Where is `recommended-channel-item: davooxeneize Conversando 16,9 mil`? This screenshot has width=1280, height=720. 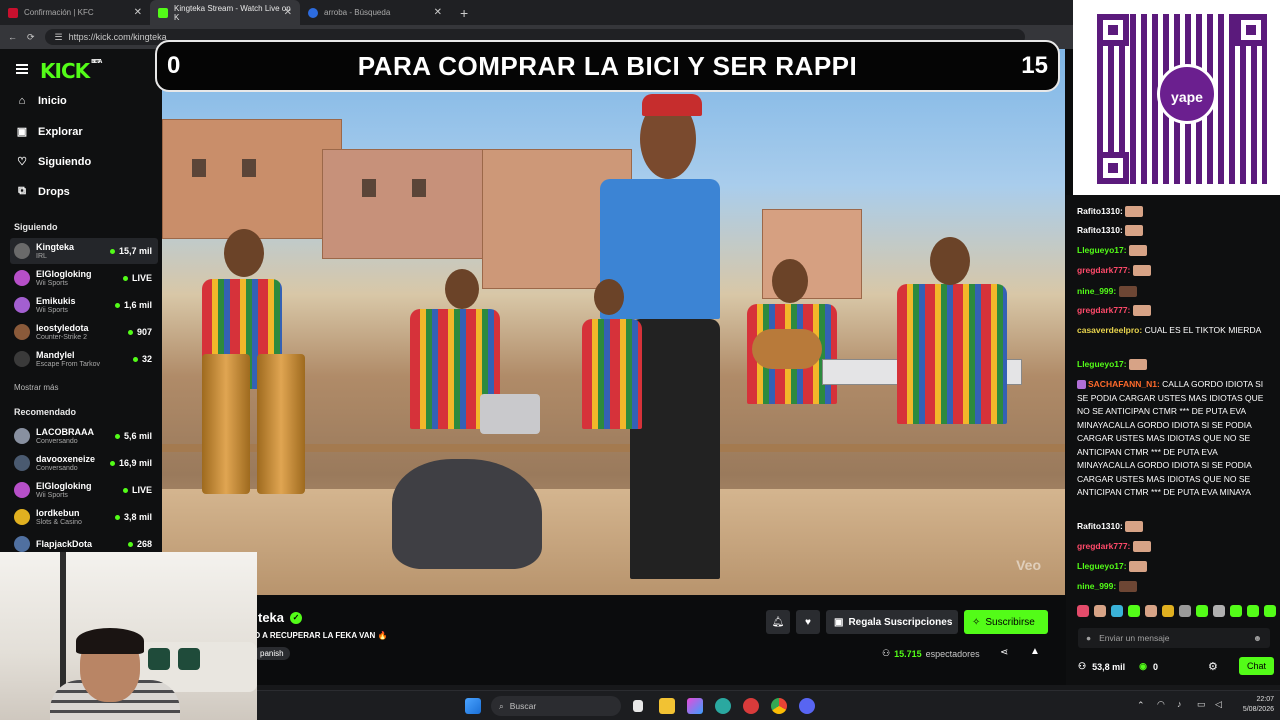
recommended-channel-item: davooxeneize Conversando 16,9 mil is located at coordinates (84, 463).